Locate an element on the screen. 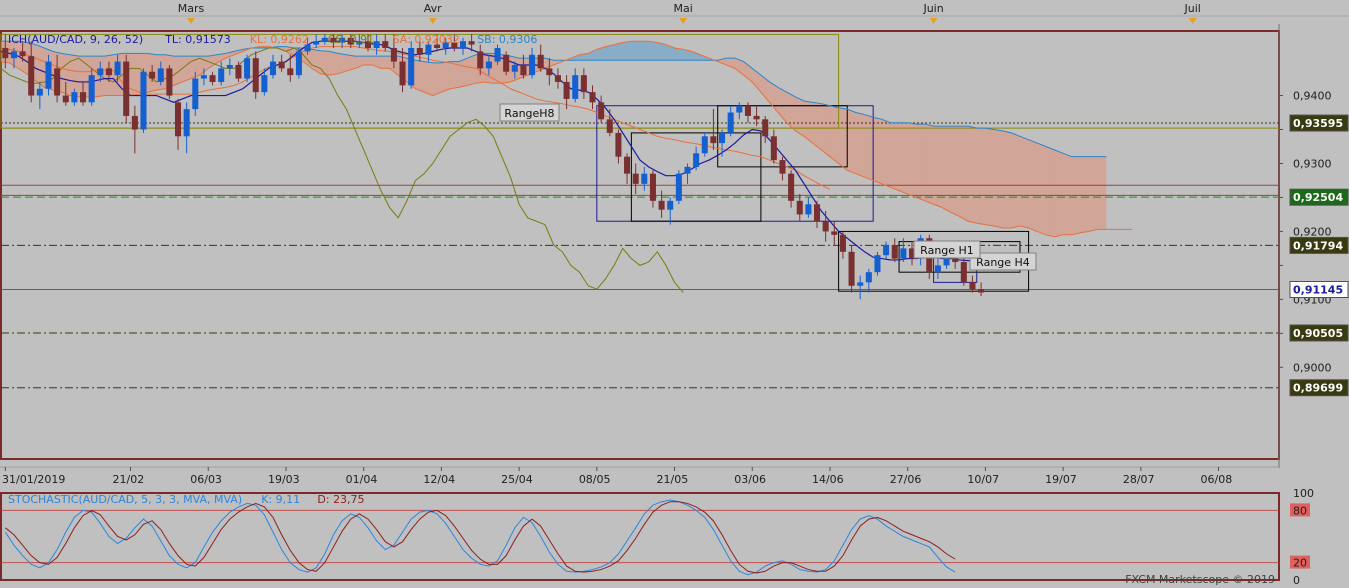 Image resolution: width=1349 pixels, height=588 pixels. cloud-segment is located at coordinates (1102, 193).